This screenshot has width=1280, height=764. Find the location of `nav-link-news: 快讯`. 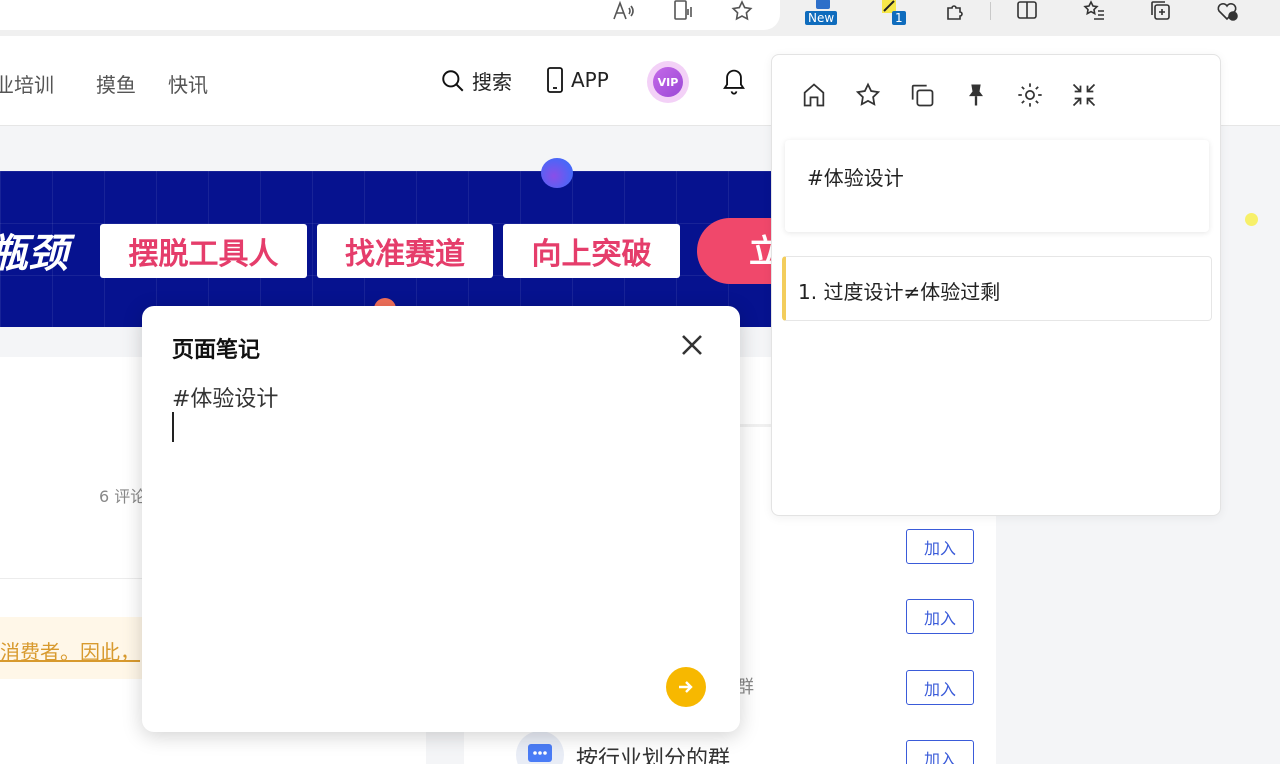

nav-link-news: 快讯 is located at coordinates (188, 83).